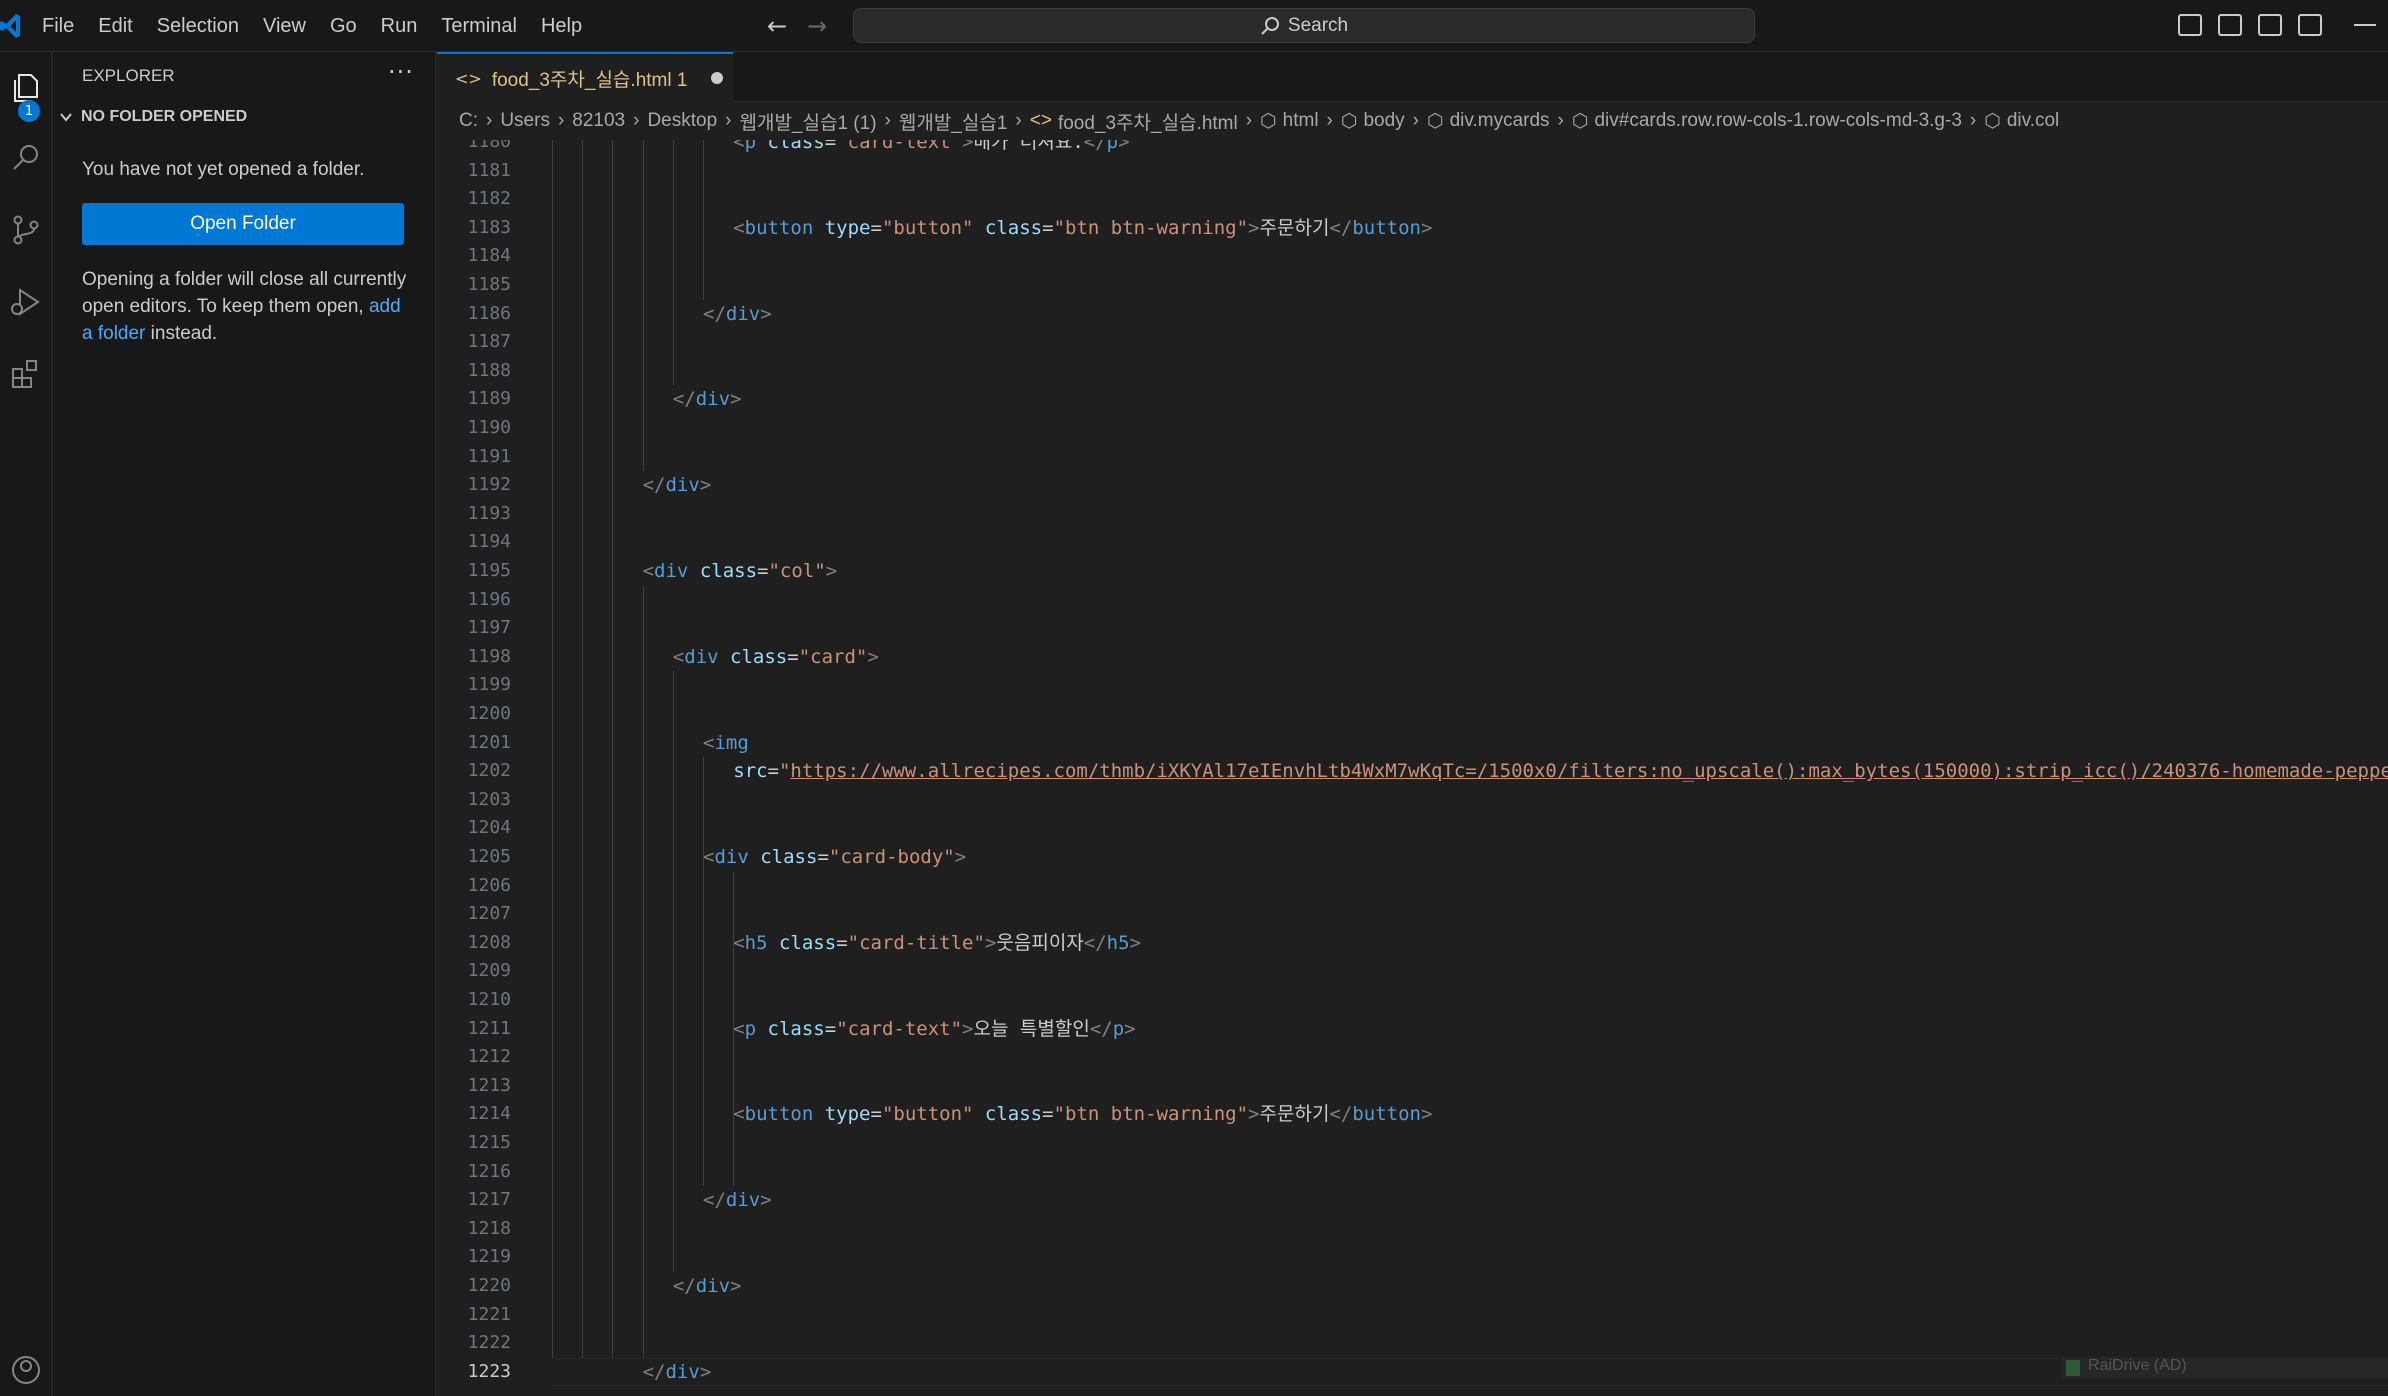 Image resolution: width=2388 pixels, height=1396 pixels. Describe the element at coordinates (1412, 1000) in the screenshot. I see `code-line: 1210` at that location.